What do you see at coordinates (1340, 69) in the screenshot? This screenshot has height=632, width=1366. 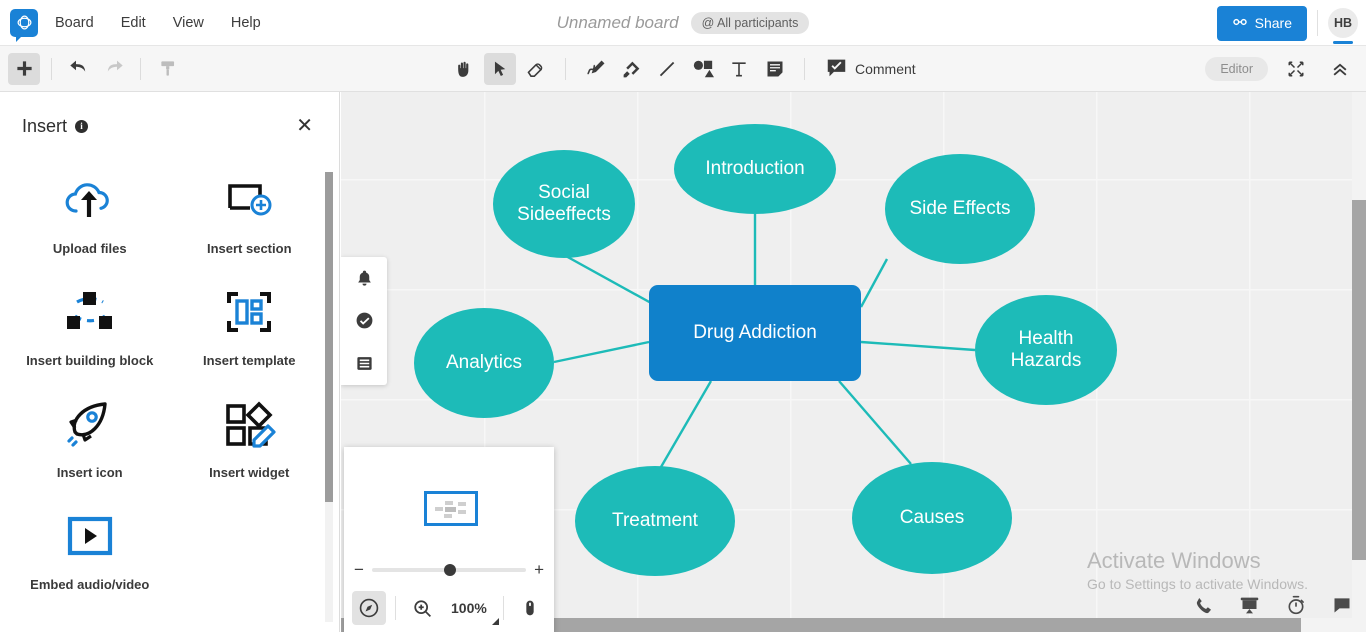 I see `collapse-chevrons-icon` at bounding box center [1340, 69].